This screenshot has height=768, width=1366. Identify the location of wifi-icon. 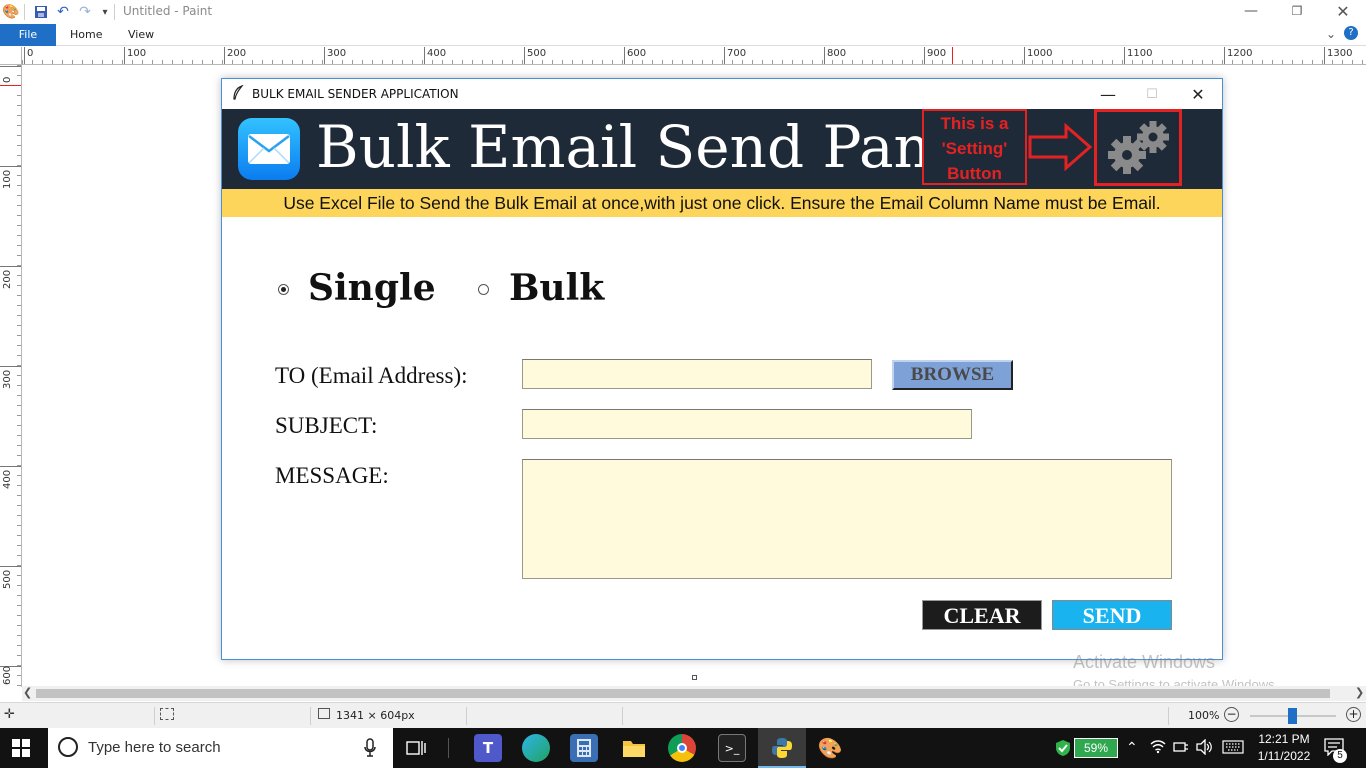
(1158, 747).